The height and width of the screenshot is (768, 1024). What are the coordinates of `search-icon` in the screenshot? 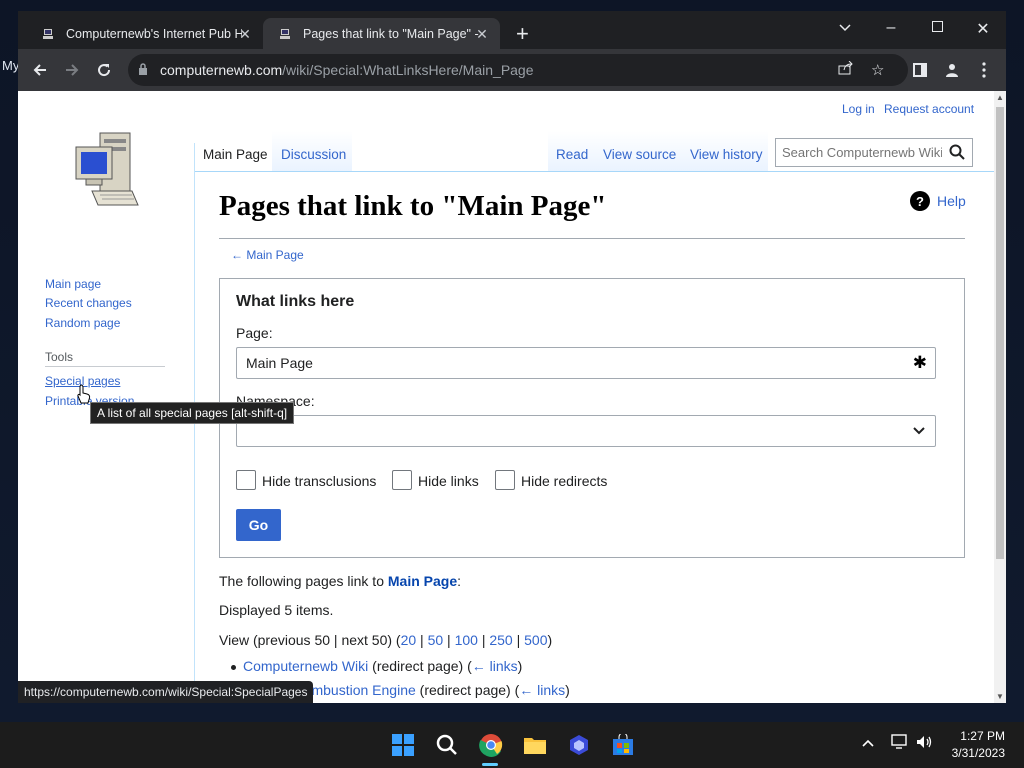 It's located at (957, 154).